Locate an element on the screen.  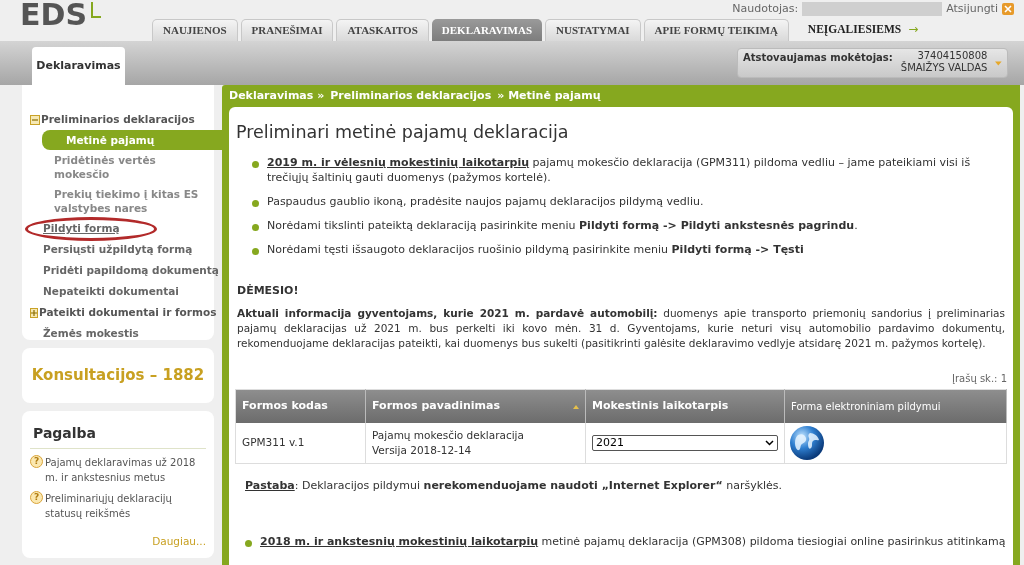
logo-mark-icon is located at coordinates (96, 10).